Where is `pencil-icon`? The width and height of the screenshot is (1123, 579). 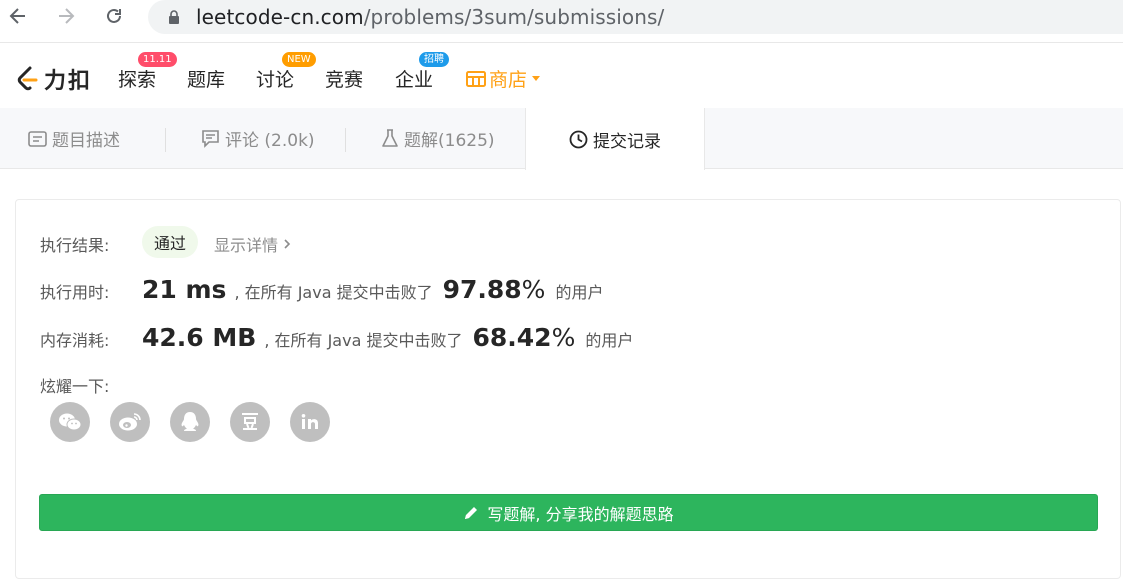 pencil-icon is located at coordinates (471, 512).